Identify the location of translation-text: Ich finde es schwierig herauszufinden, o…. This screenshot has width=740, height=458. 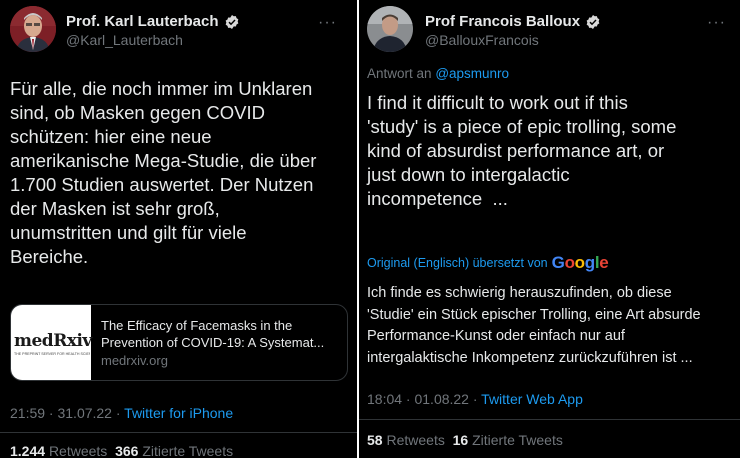
(553, 326).